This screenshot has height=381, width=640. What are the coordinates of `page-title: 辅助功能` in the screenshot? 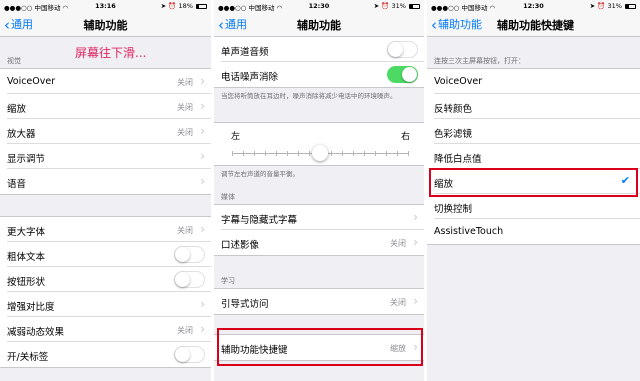 It's located at (105, 25).